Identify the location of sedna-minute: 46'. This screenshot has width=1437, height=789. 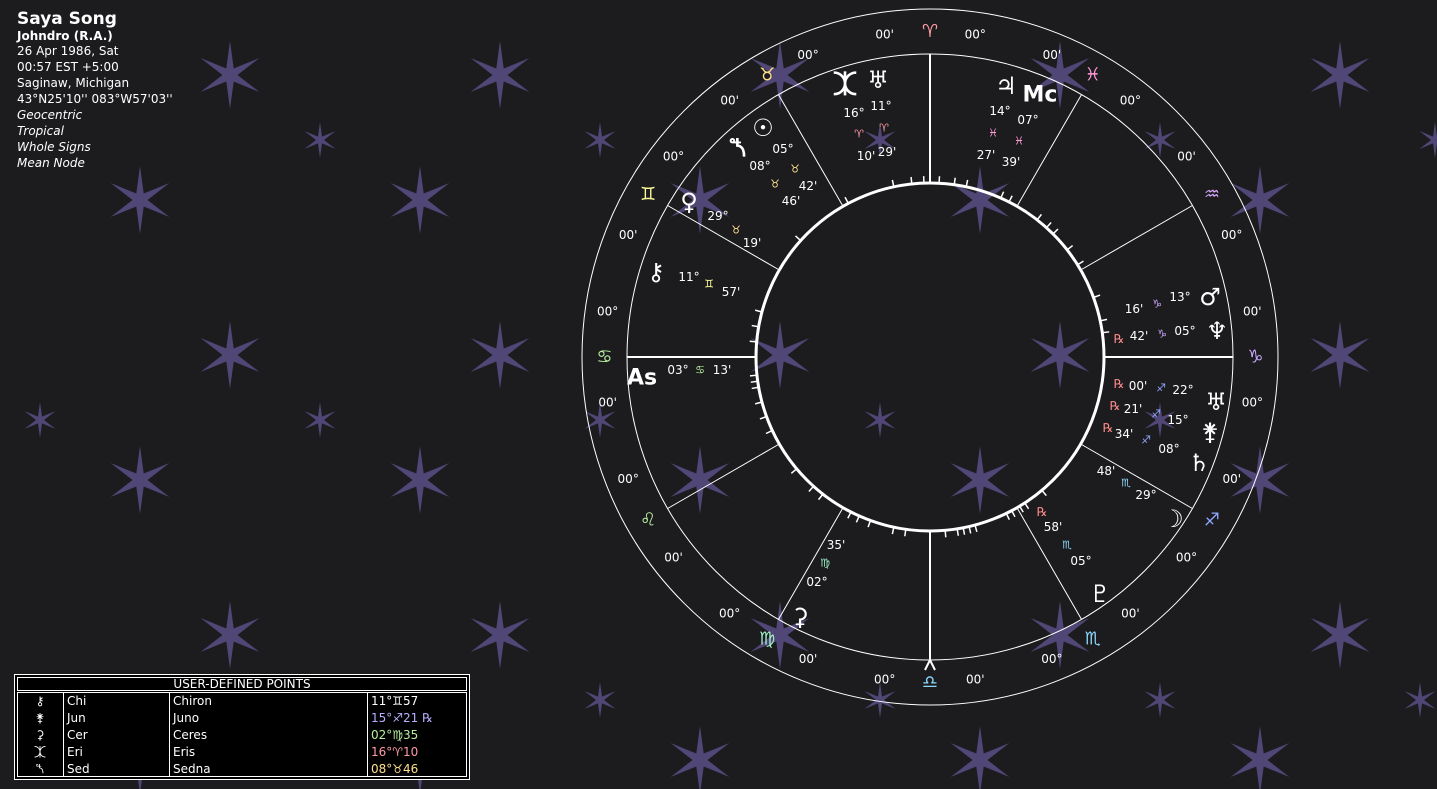
(791, 201).